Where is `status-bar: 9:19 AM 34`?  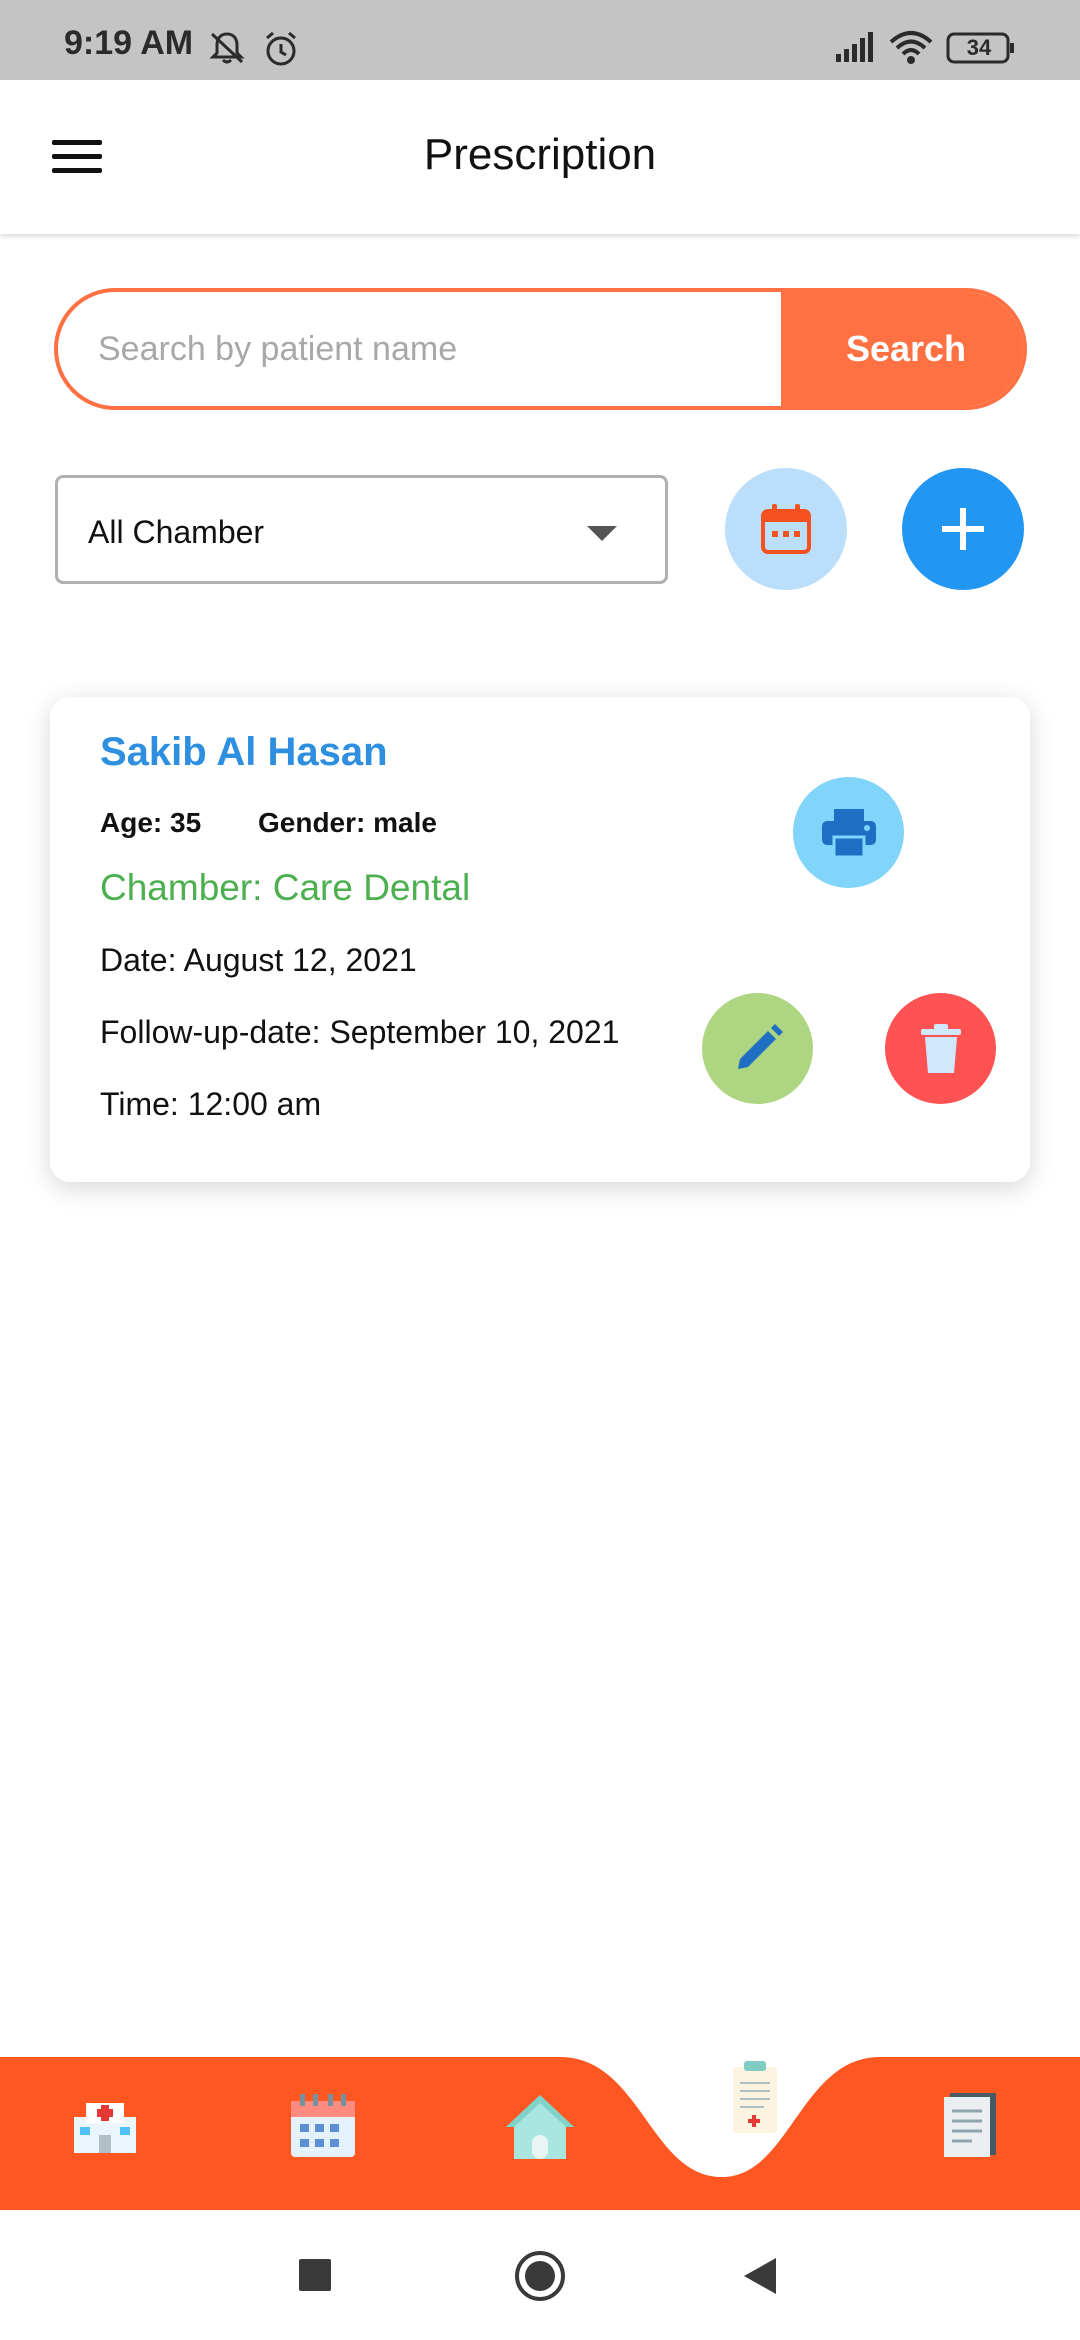 status-bar: 9:19 AM 34 is located at coordinates (540, 40).